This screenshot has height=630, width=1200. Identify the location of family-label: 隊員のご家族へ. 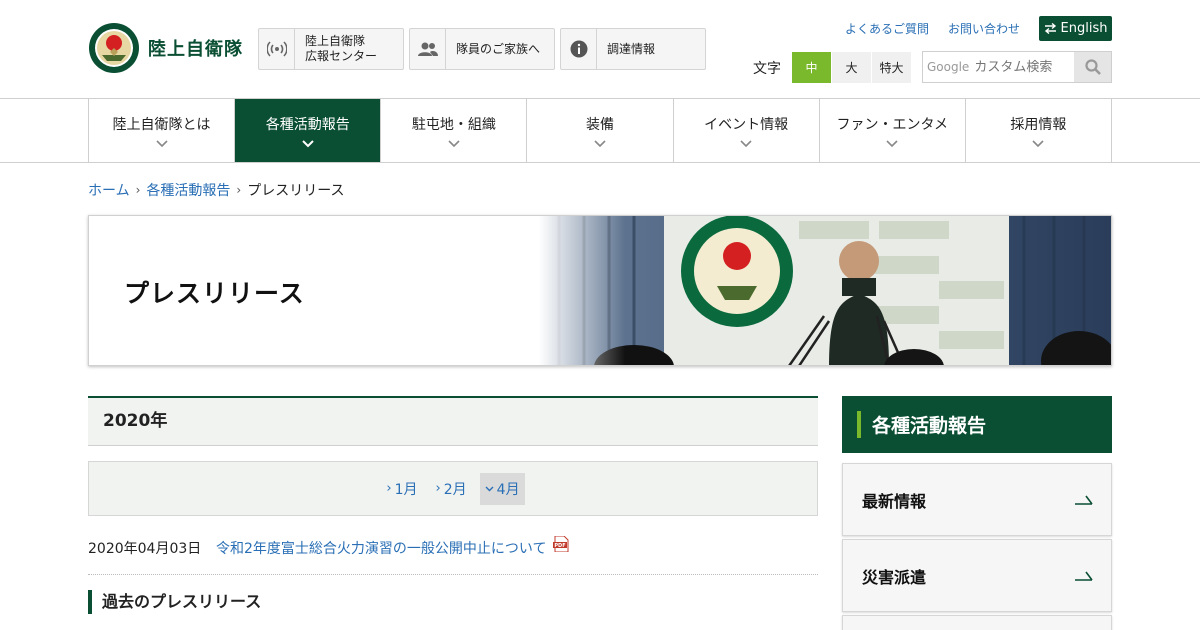
(498, 48).